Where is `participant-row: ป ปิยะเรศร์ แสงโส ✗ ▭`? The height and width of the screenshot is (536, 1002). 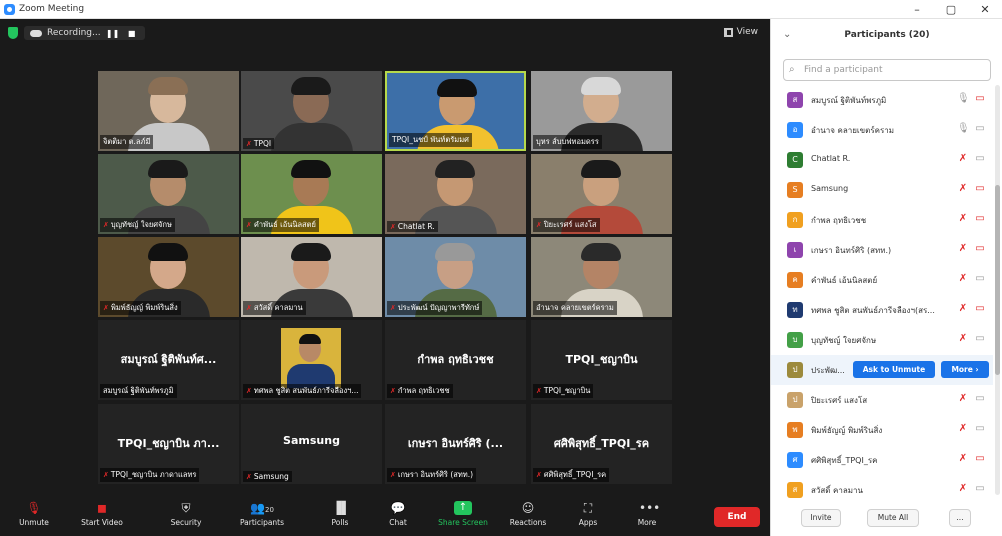
participant-row: ป ปิยะเรศร์ แสงโส ✗ ▭ is located at coordinates (882, 400).